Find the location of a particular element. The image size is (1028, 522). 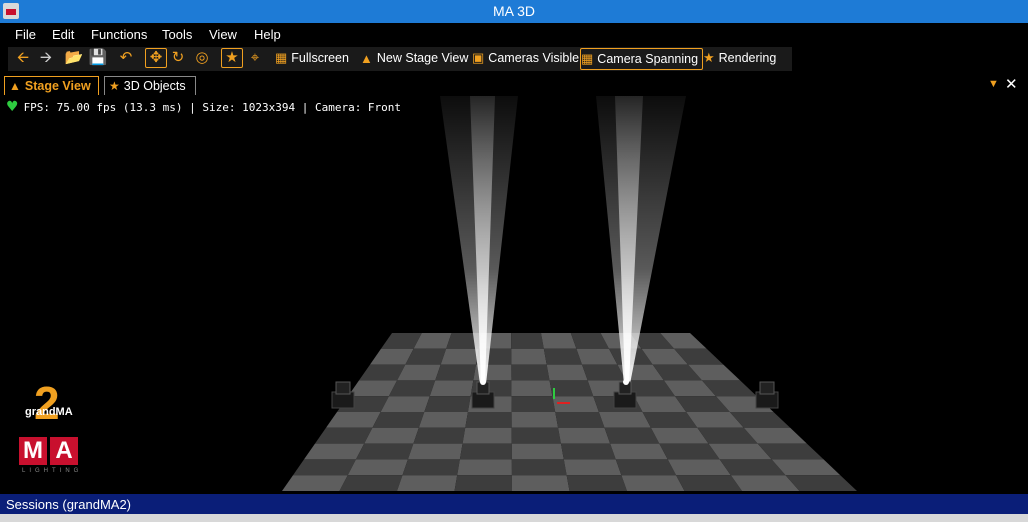

grandma2-logo: 2 grandMA M A LIGHTING is located at coordinates (50, 426).